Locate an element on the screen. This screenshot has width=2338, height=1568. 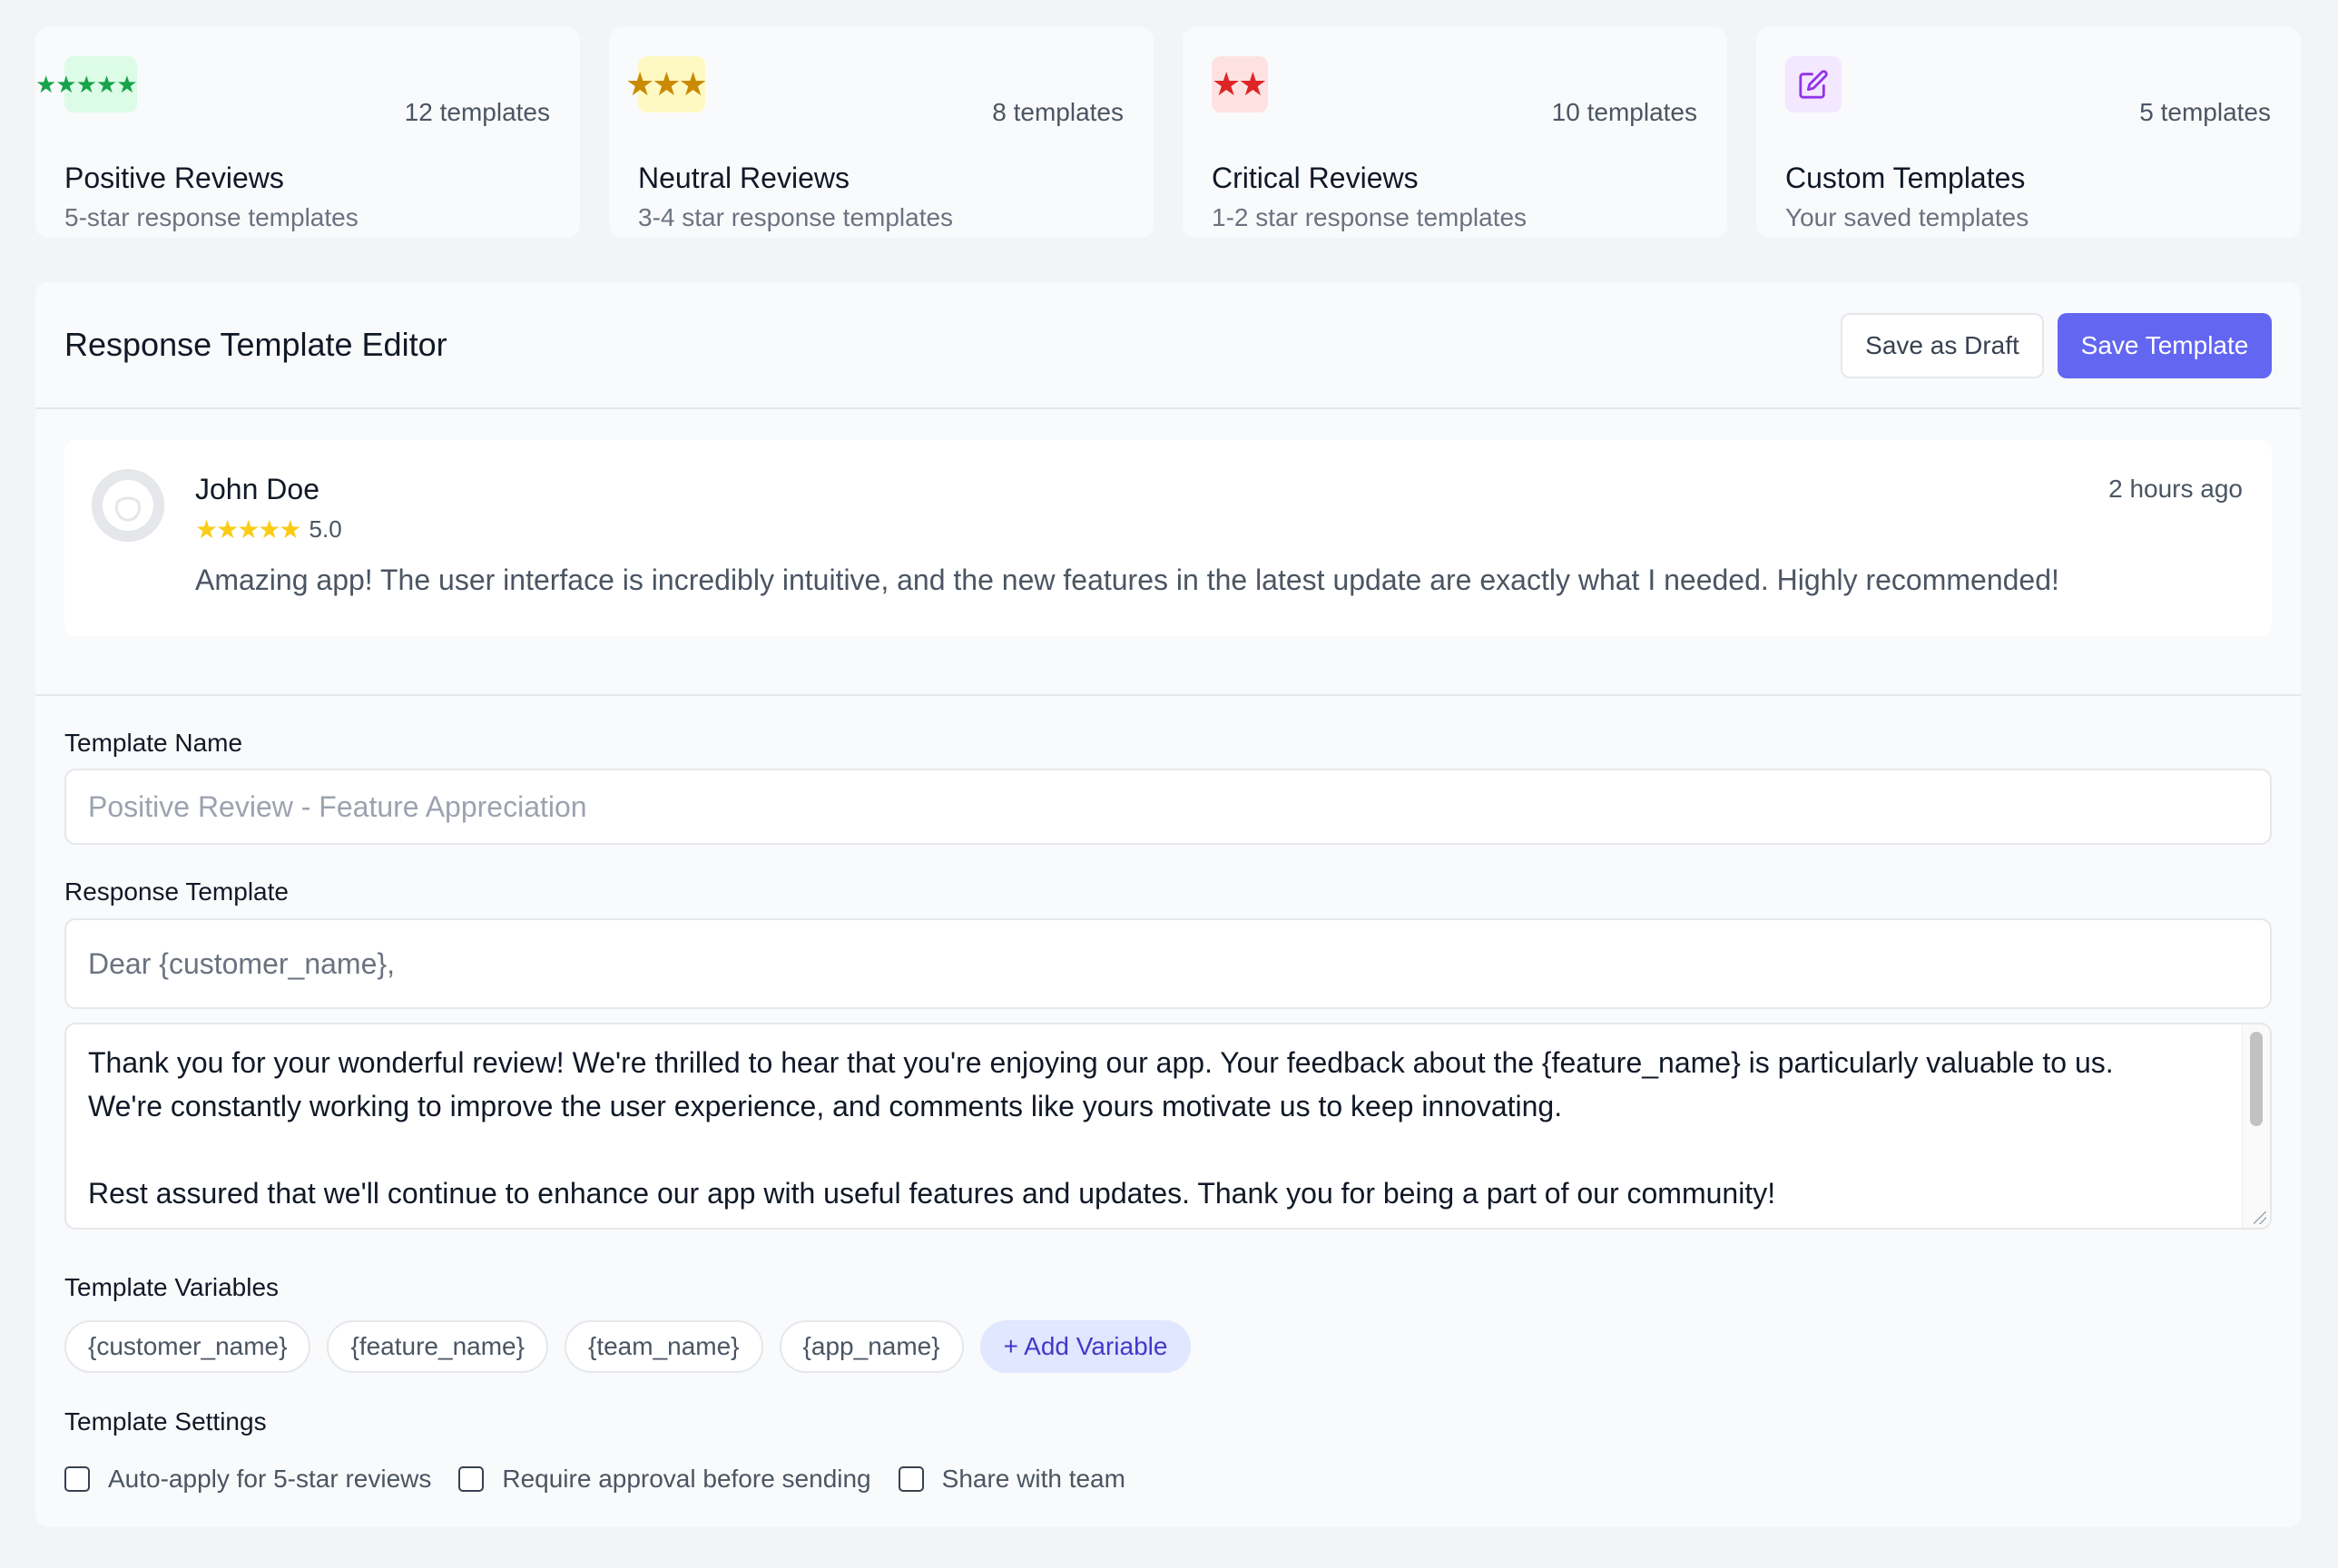
setting-label: Share with team is located at coordinates (1033, 1479).